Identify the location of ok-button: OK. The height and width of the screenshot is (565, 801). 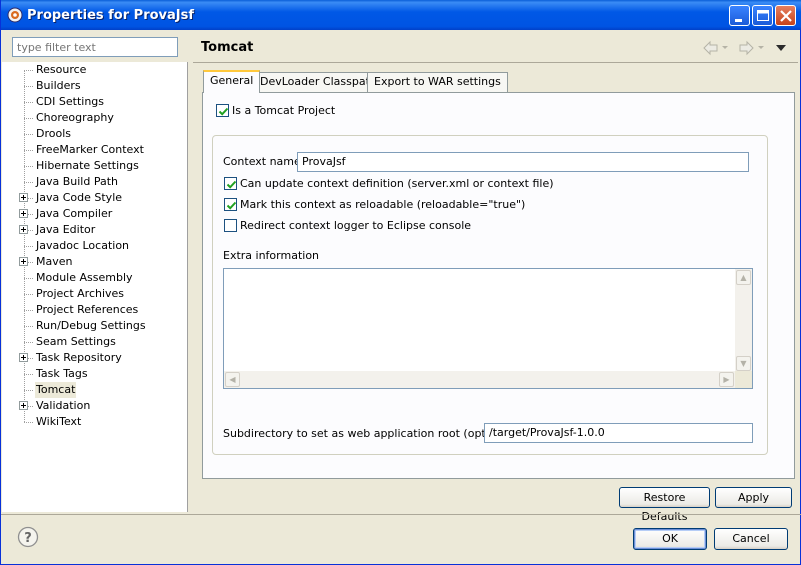
(670, 539).